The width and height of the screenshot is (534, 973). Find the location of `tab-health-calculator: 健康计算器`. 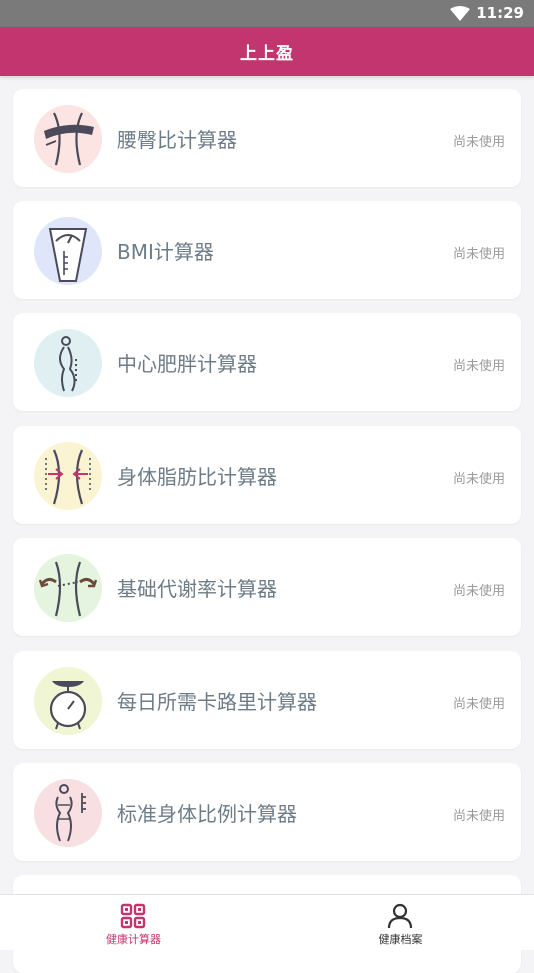

tab-health-calculator: 健康计算器 is located at coordinates (133, 922).